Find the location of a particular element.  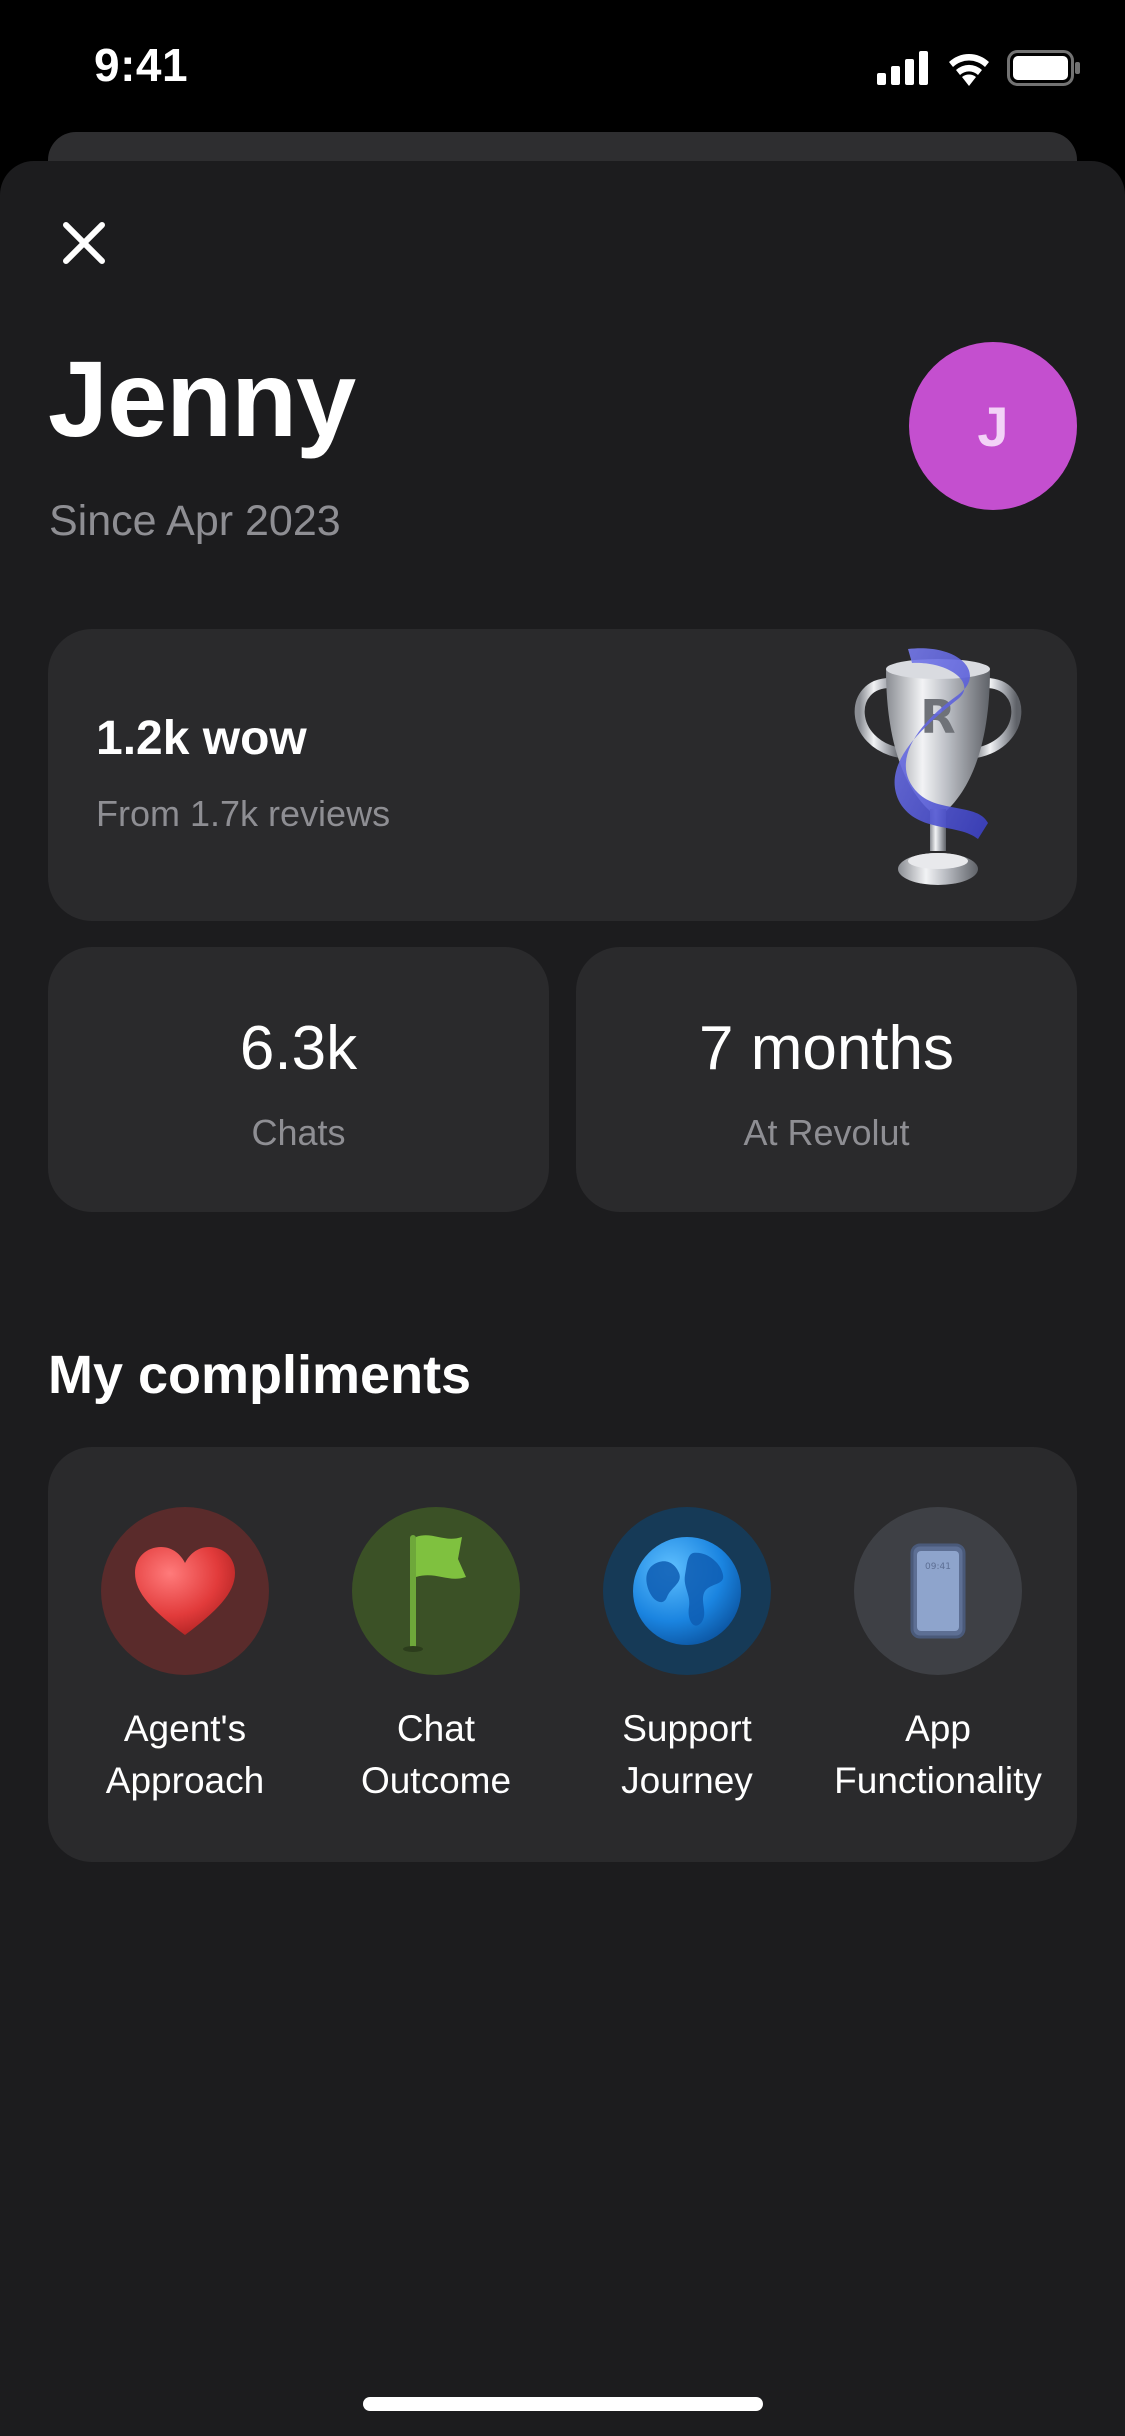

compliment-label-line: Chat is located at coordinates (436, 1728).